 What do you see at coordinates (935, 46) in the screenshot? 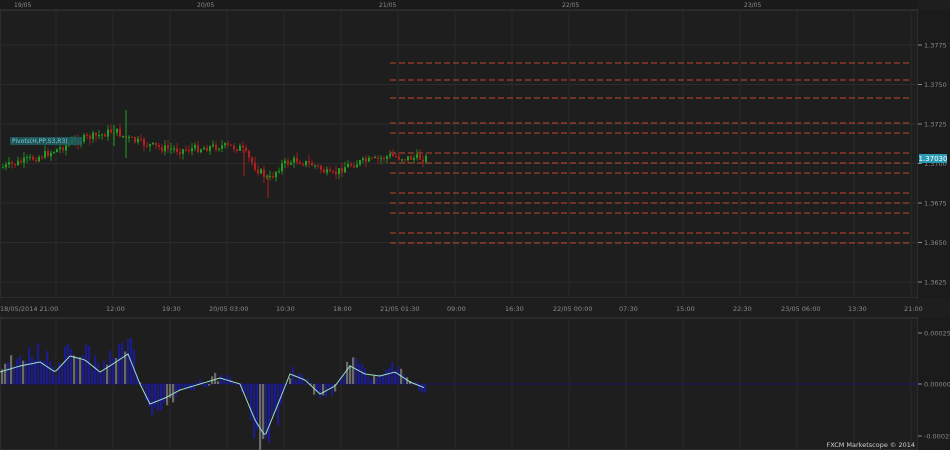
I see `price-tick-label: 1.3775` at bounding box center [935, 46].